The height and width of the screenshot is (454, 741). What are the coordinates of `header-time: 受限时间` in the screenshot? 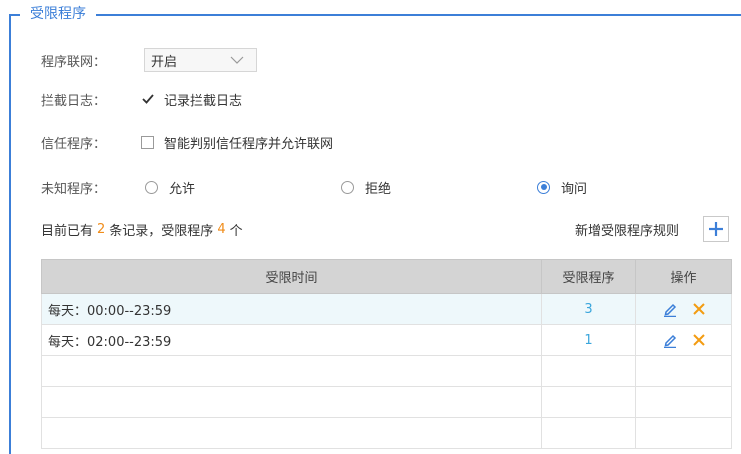 It's located at (291, 276).